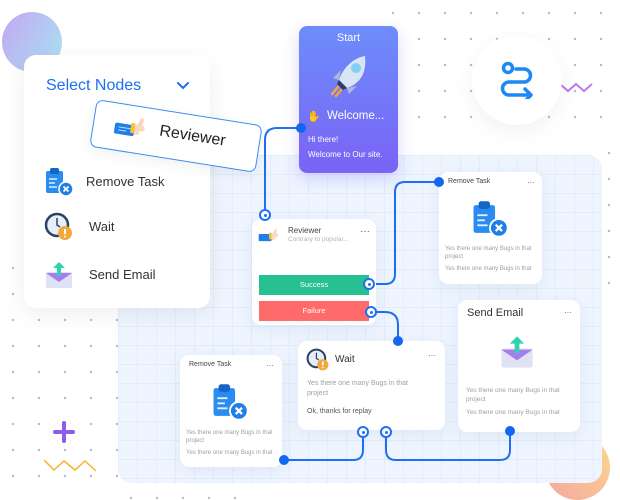 This screenshot has width=620, height=500. I want to click on failure-output-port, so click(371, 312).